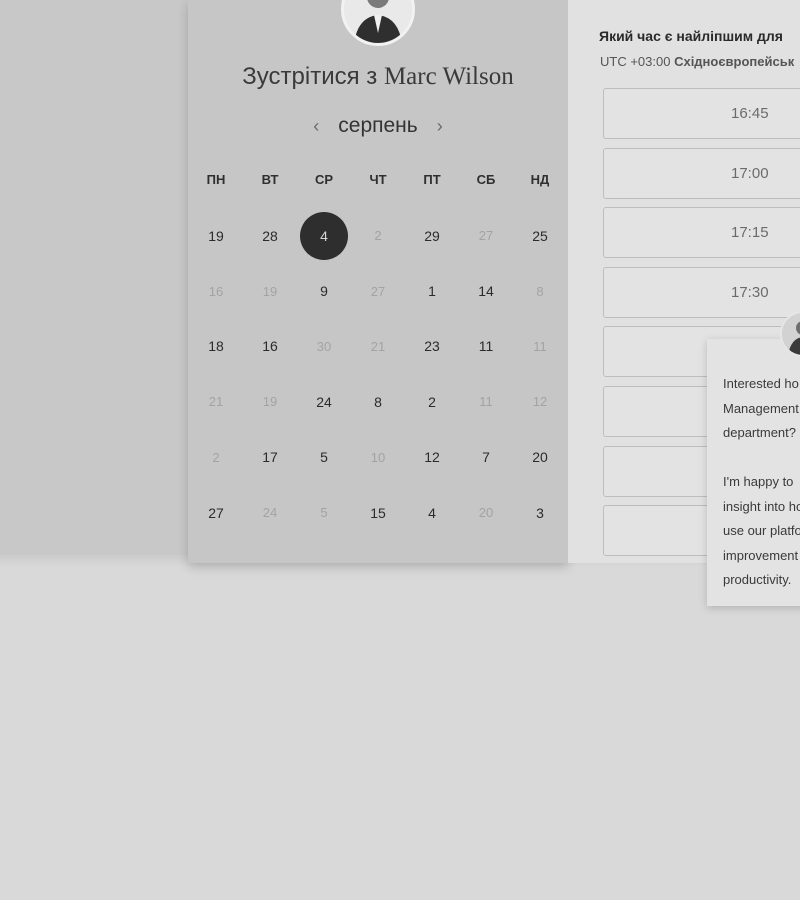 Image resolution: width=800 pixels, height=900 pixels. I want to click on time-slot-label: 16:45, so click(750, 113).